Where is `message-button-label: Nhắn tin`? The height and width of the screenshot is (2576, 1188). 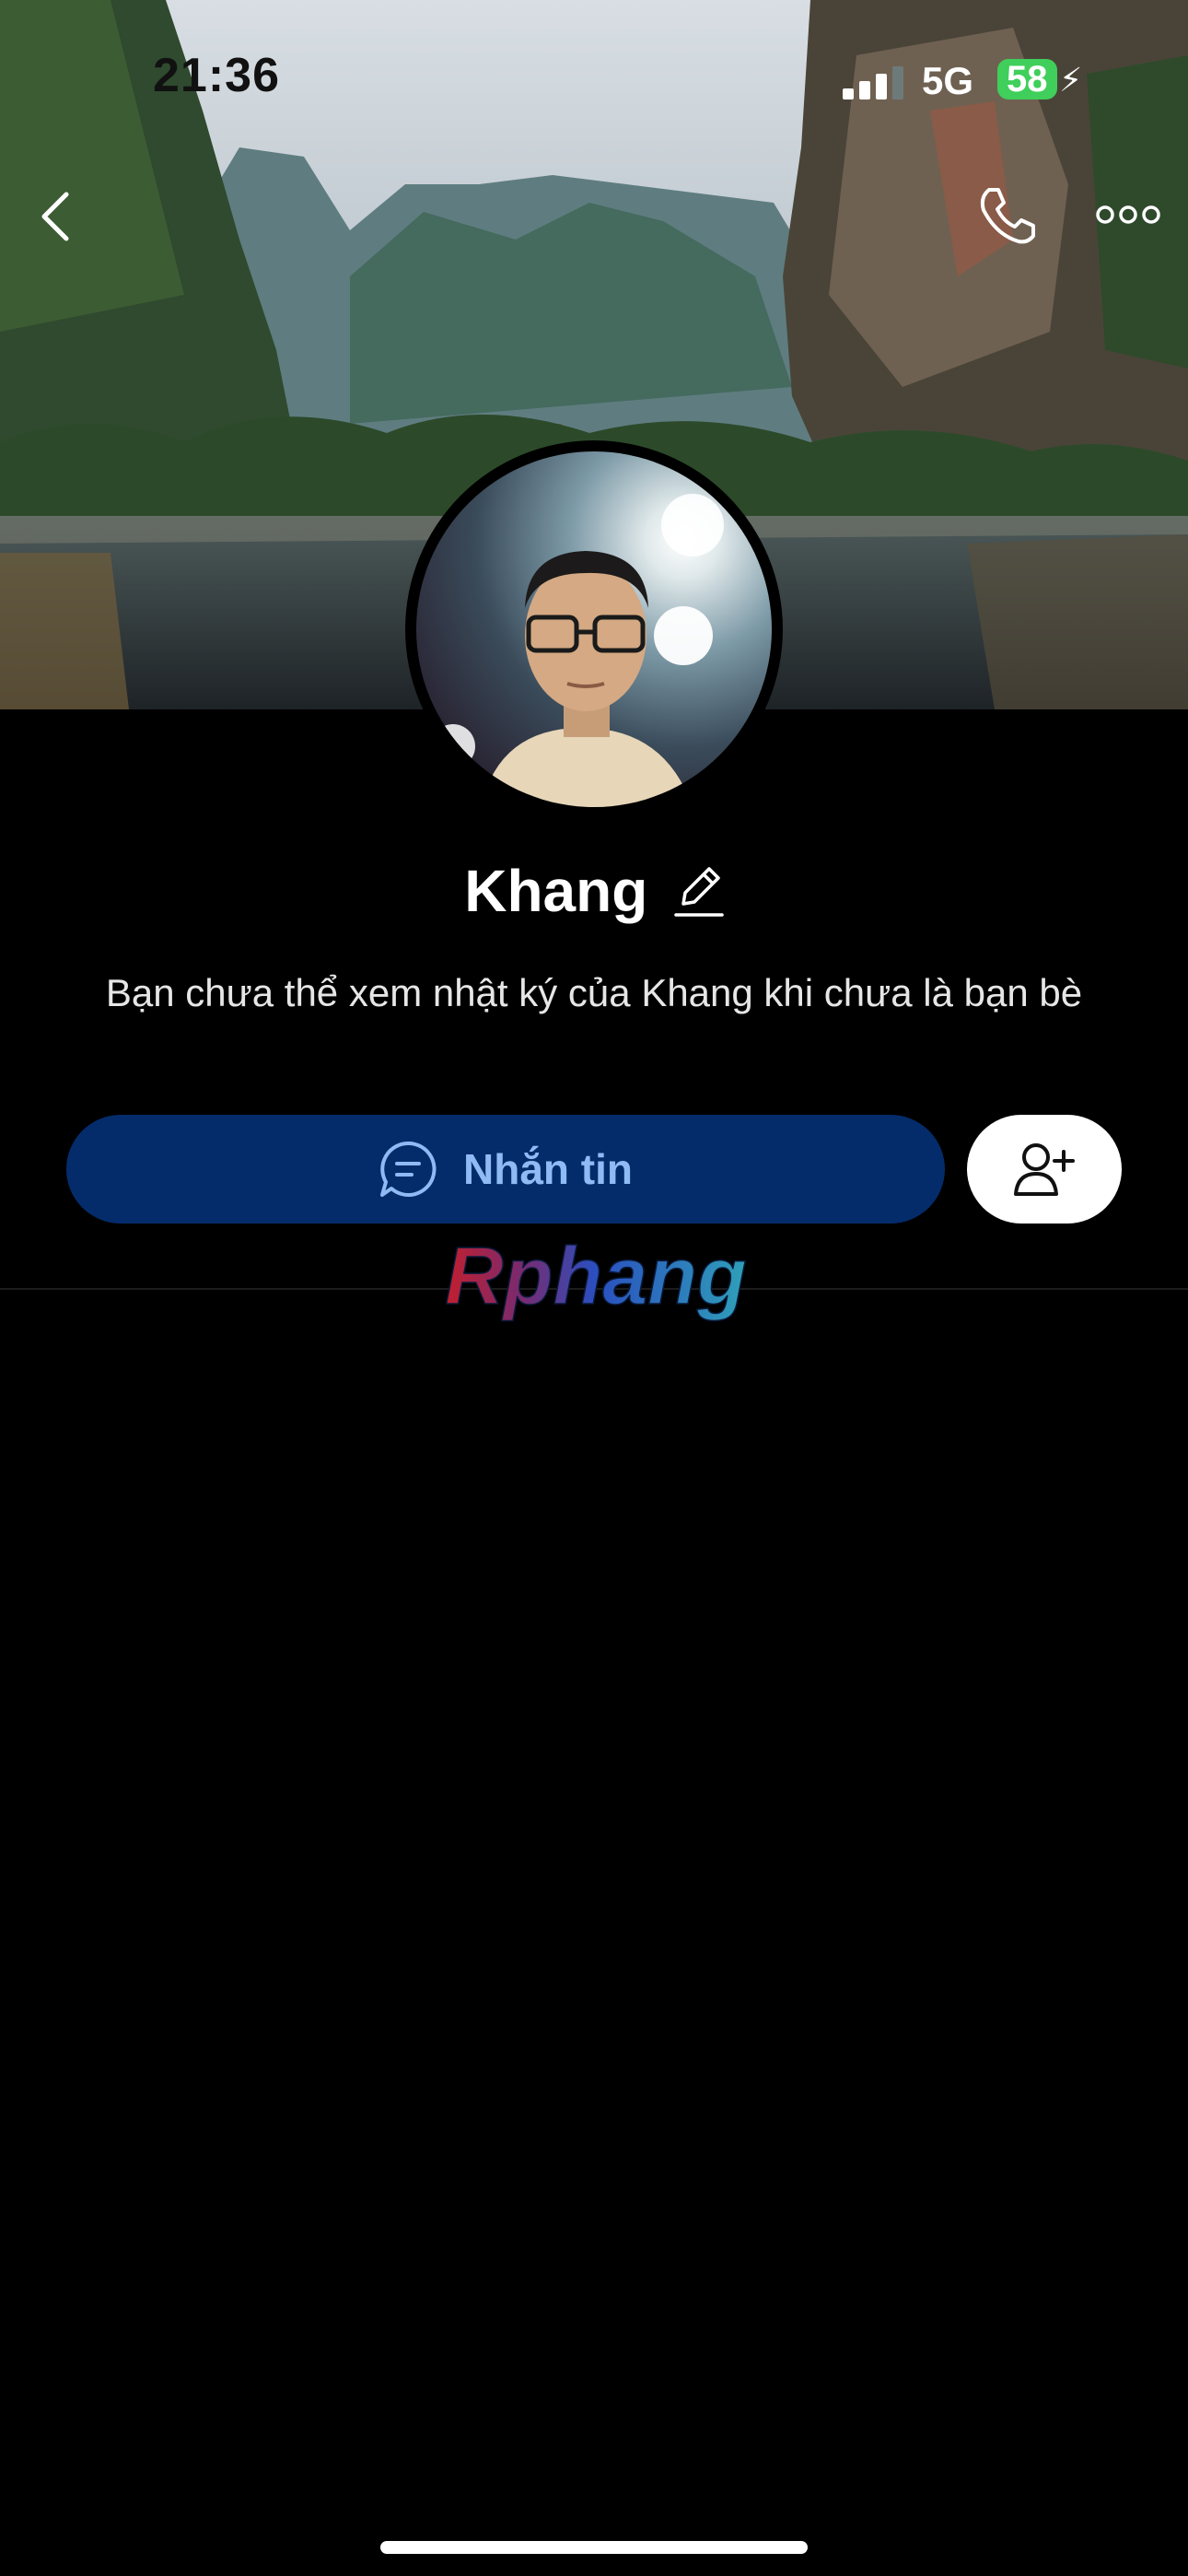 message-button-label: Nhắn tin is located at coordinates (548, 1169).